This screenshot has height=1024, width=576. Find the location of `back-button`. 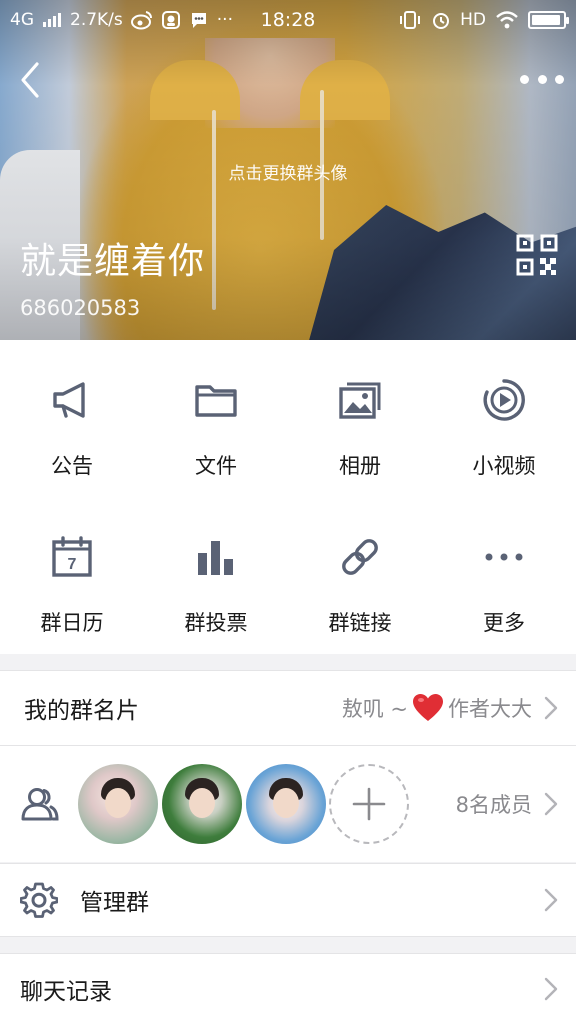

back-button is located at coordinates (30, 80).